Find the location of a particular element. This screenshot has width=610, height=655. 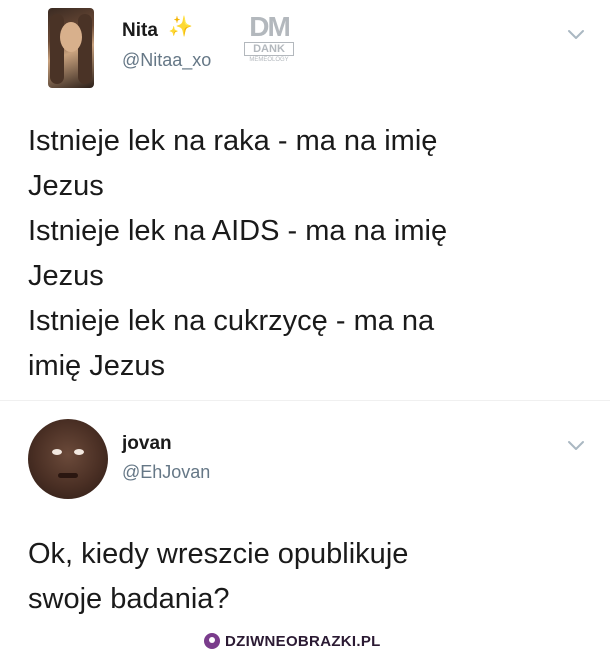

user-handle: @EhJovan is located at coordinates (166, 472).